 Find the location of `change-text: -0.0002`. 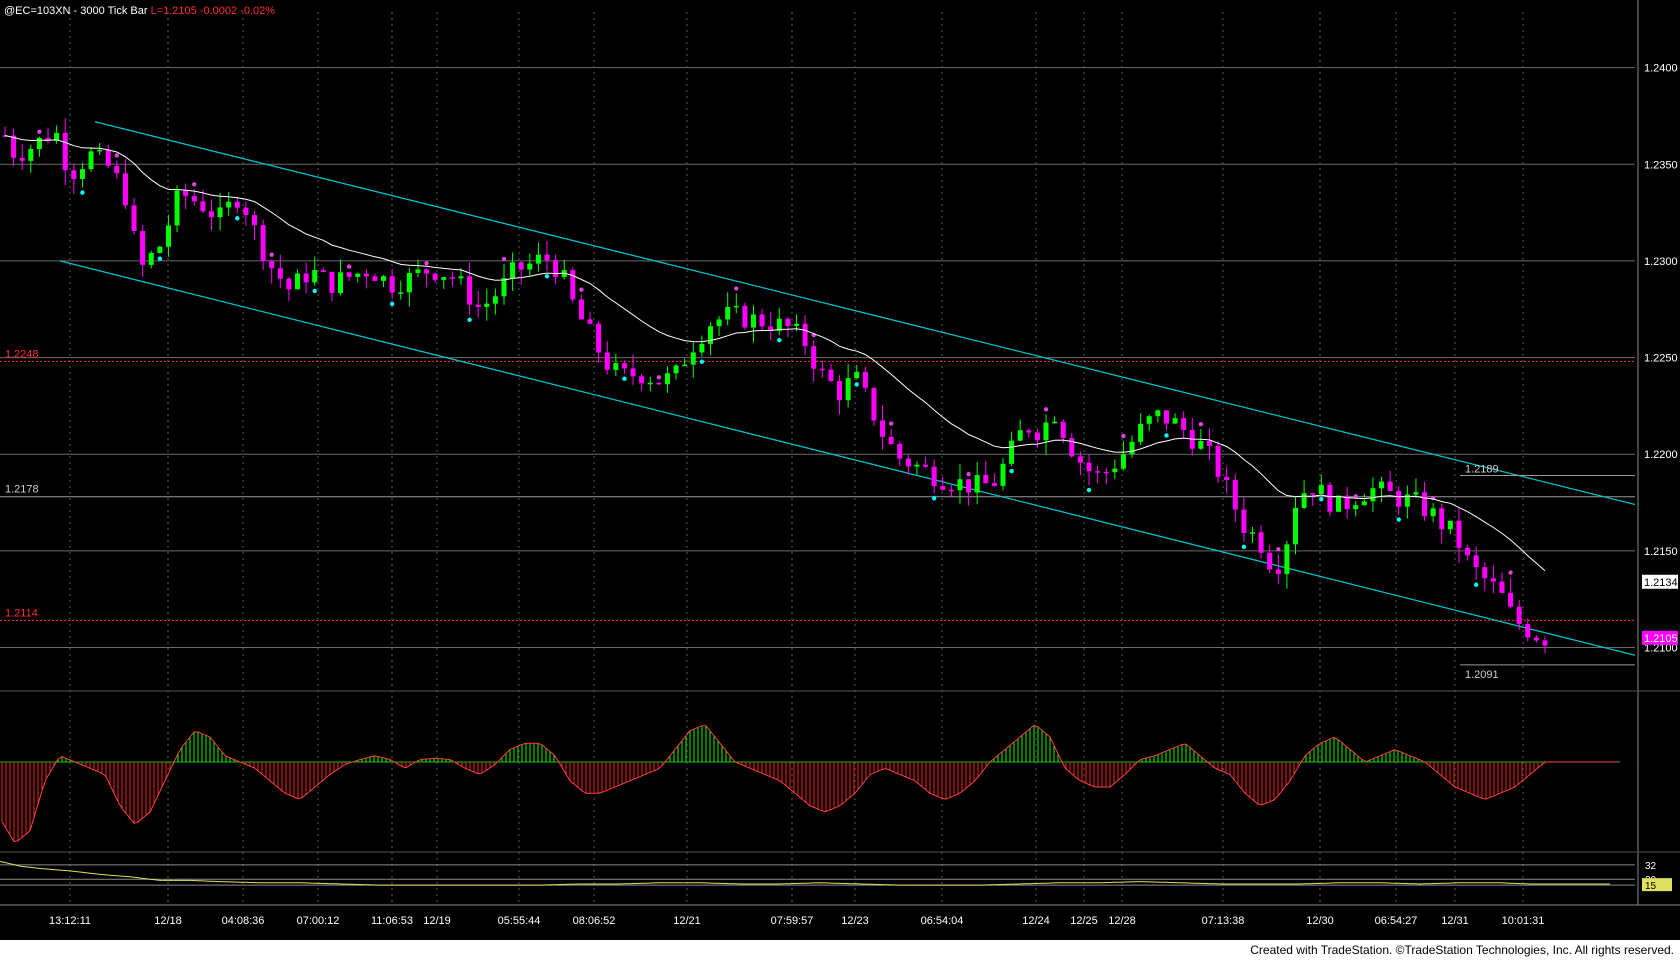

change-text: -0.0002 is located at coordinates (220, 11).